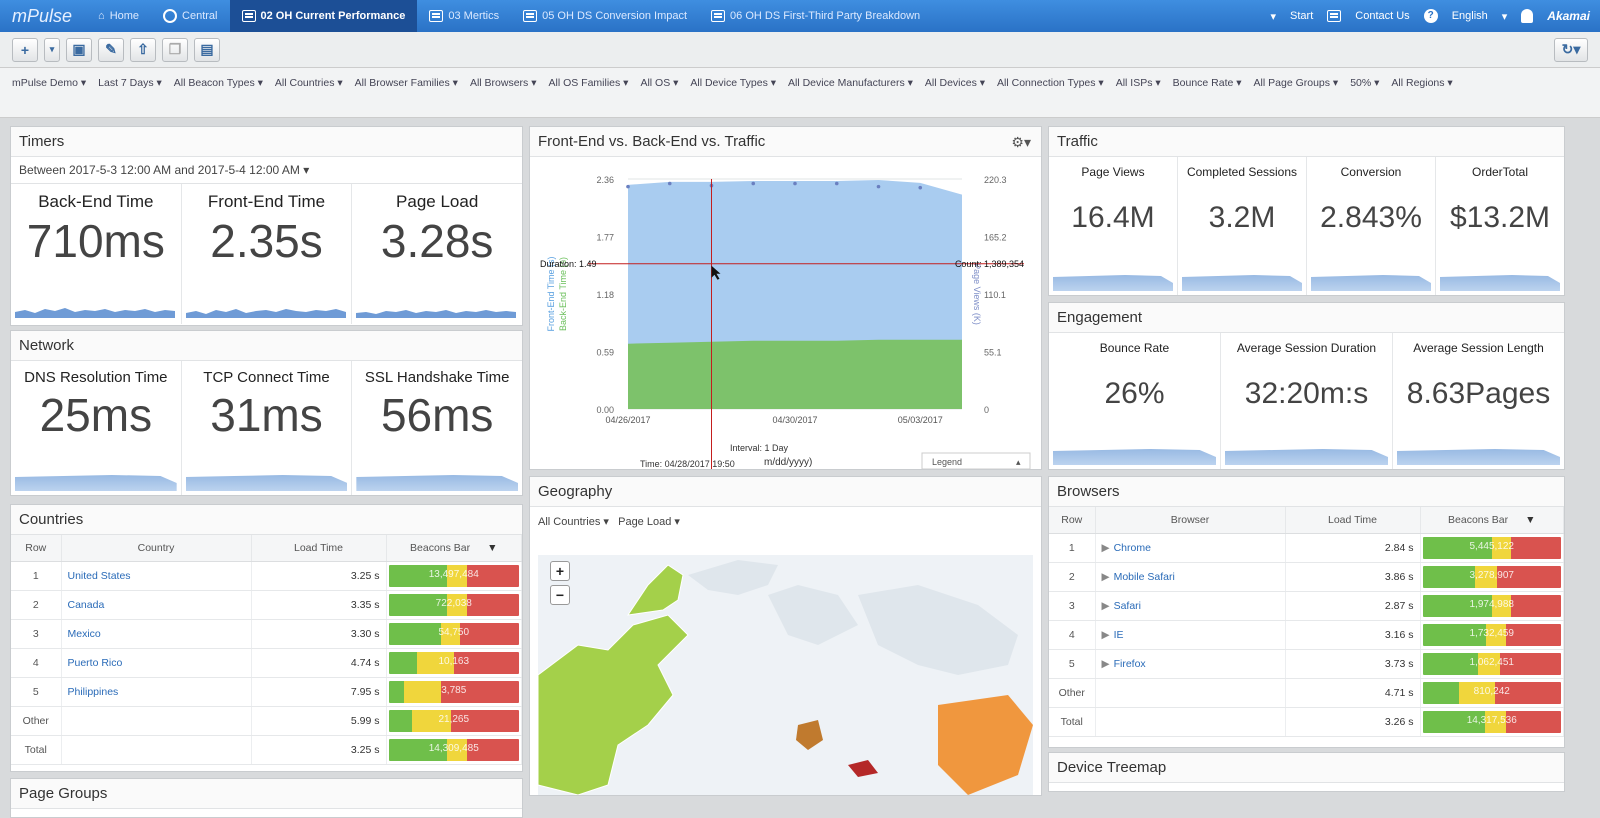 The height and width of the screenshot is (818, 1600). What do you see at coordinates (266, 604) in the screenshot?
I see `table-row: 2 Canada 3.35 s 722,038` at bounding box center [266, 604].